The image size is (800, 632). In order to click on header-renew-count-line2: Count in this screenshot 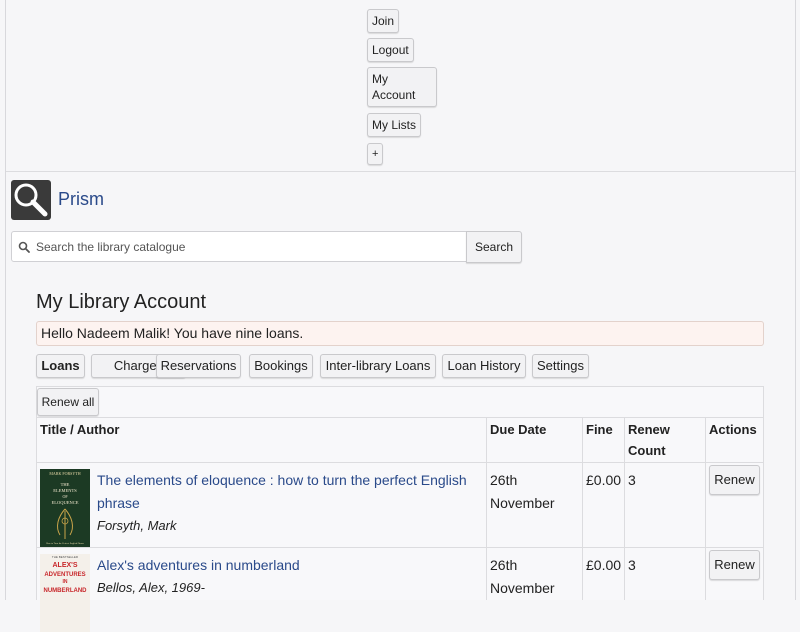, I will do `click(647, 450)`.